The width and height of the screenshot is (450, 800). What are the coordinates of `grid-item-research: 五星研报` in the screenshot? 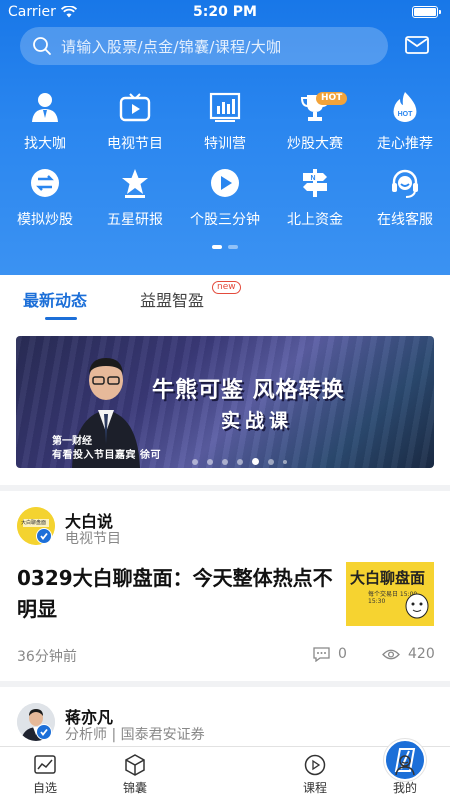 It's located at (135, 204).